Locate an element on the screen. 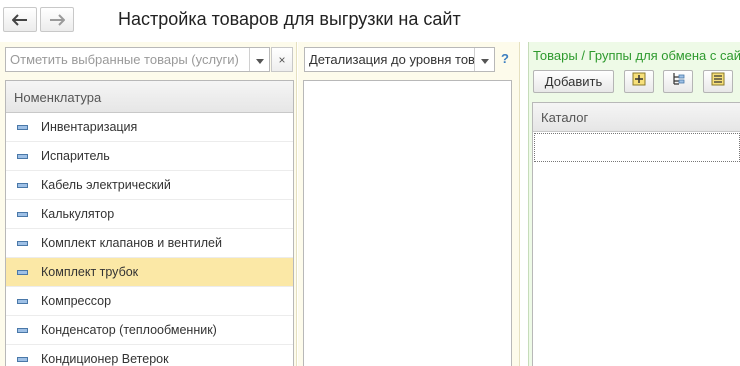  page-title: Настройка товаров для выгрузки на сайт is located at coordinates (289, 19).